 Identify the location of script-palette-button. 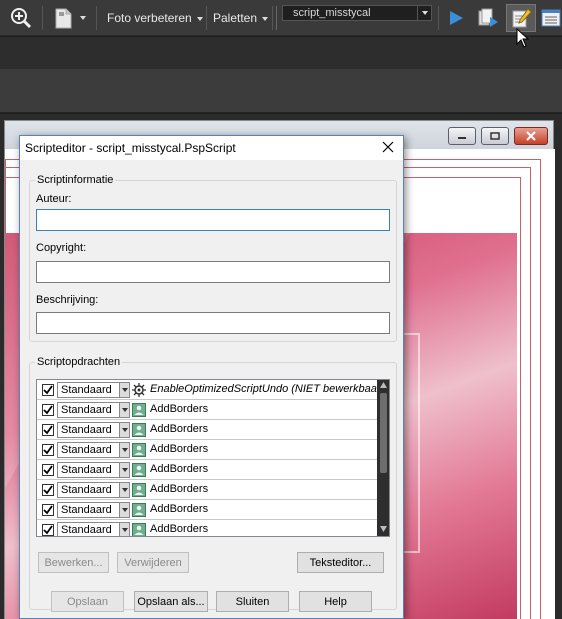
(551, 18).